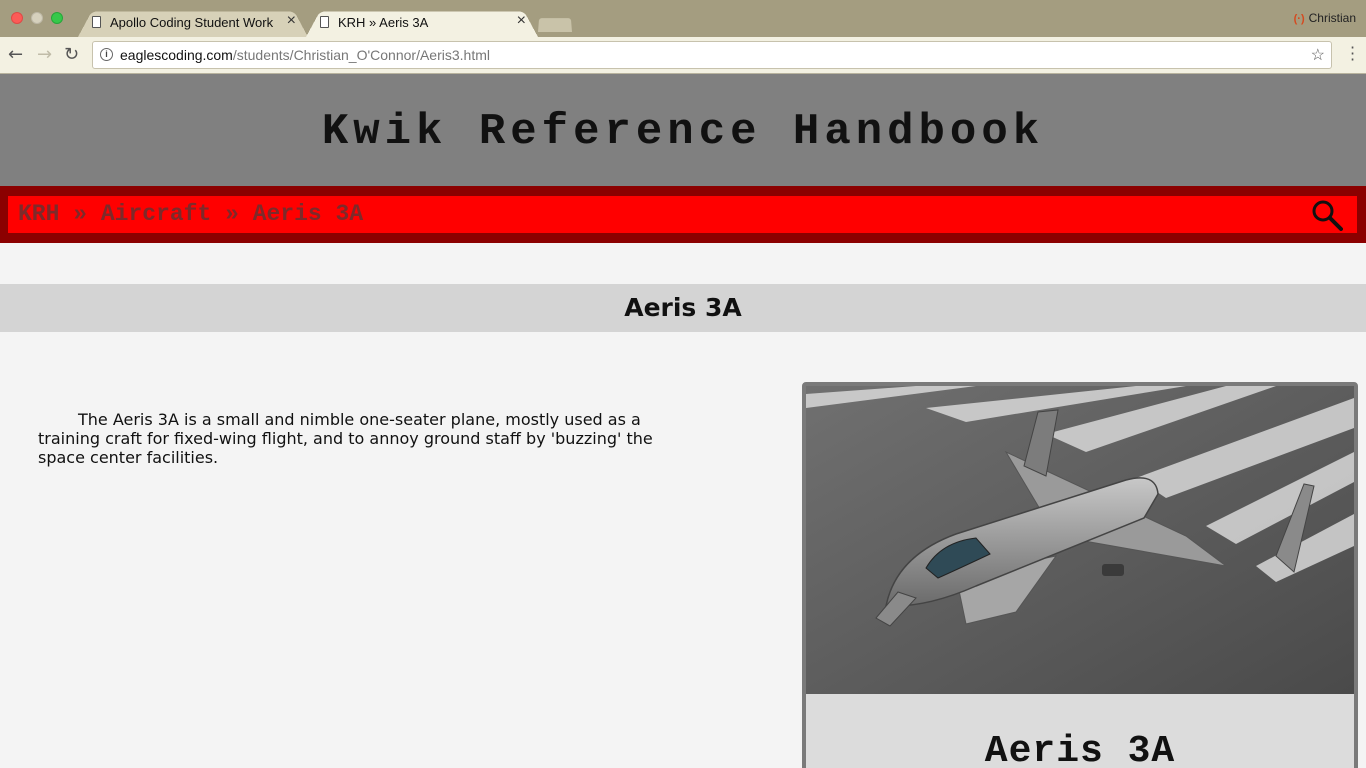 The height and width of the screenshot is (768, 1366). What do you see at coordinates (106, 54) in the screenshot?
I see `info-icon: i` at bounding box center [106, 54].